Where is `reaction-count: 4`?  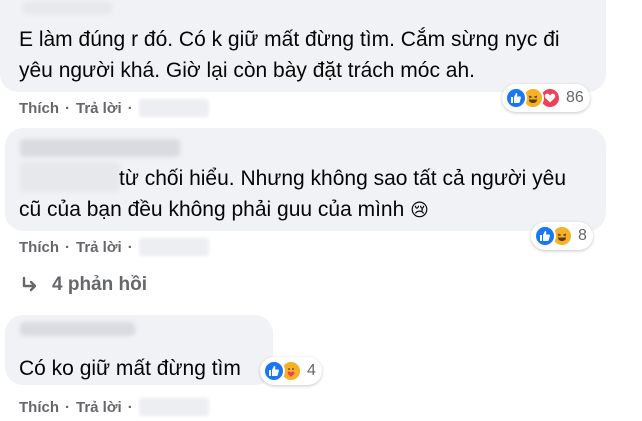 reaction-count: 4 is located at coordinates (311, 370).